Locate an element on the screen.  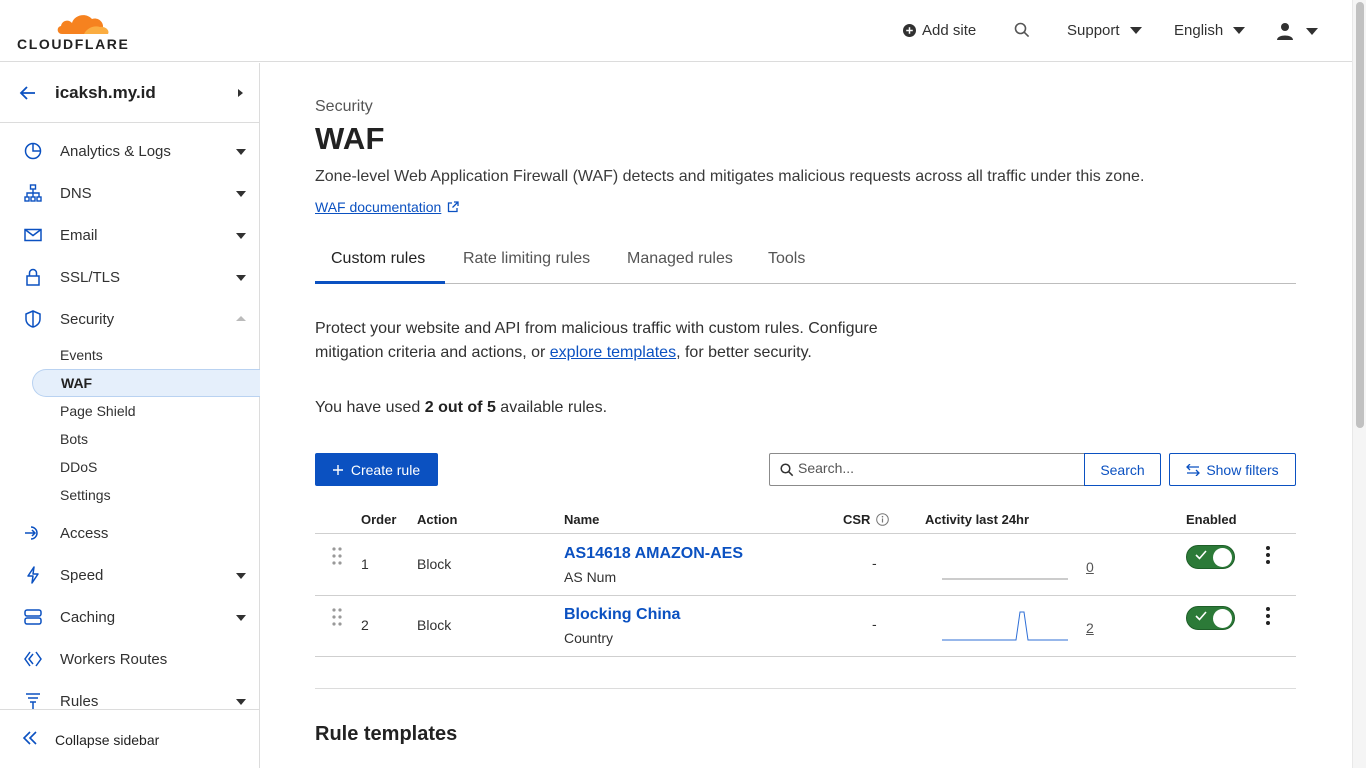
support-label: Support is located at coordinates (1093, 30).